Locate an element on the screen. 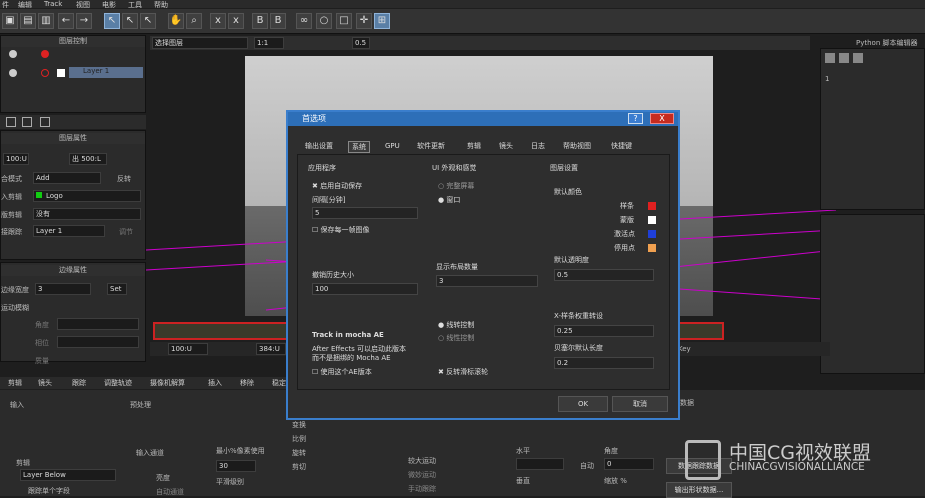  clip-select: Layer Below is located at coordinates (68, 475).